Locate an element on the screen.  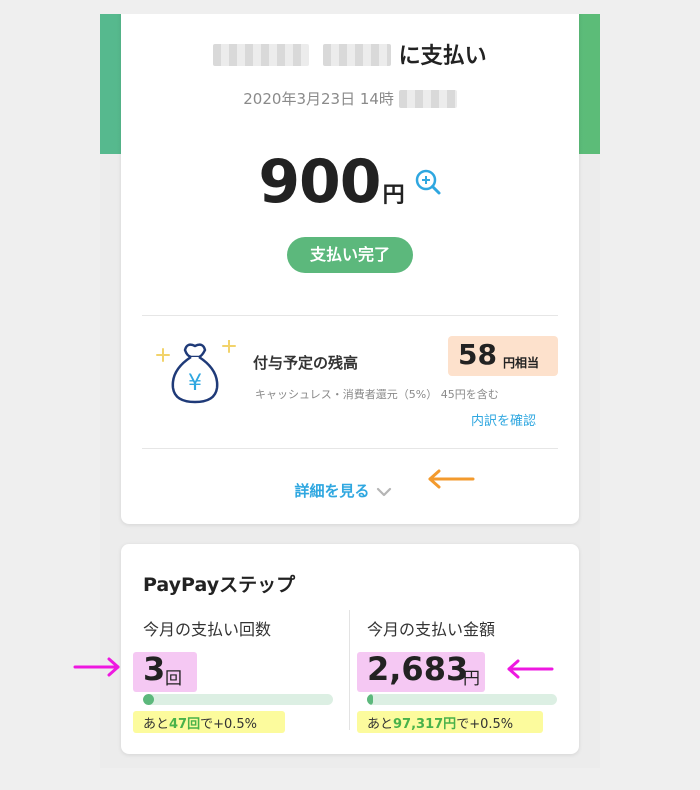
step-title: PayPayステップ is located at coordinates (219, 585).